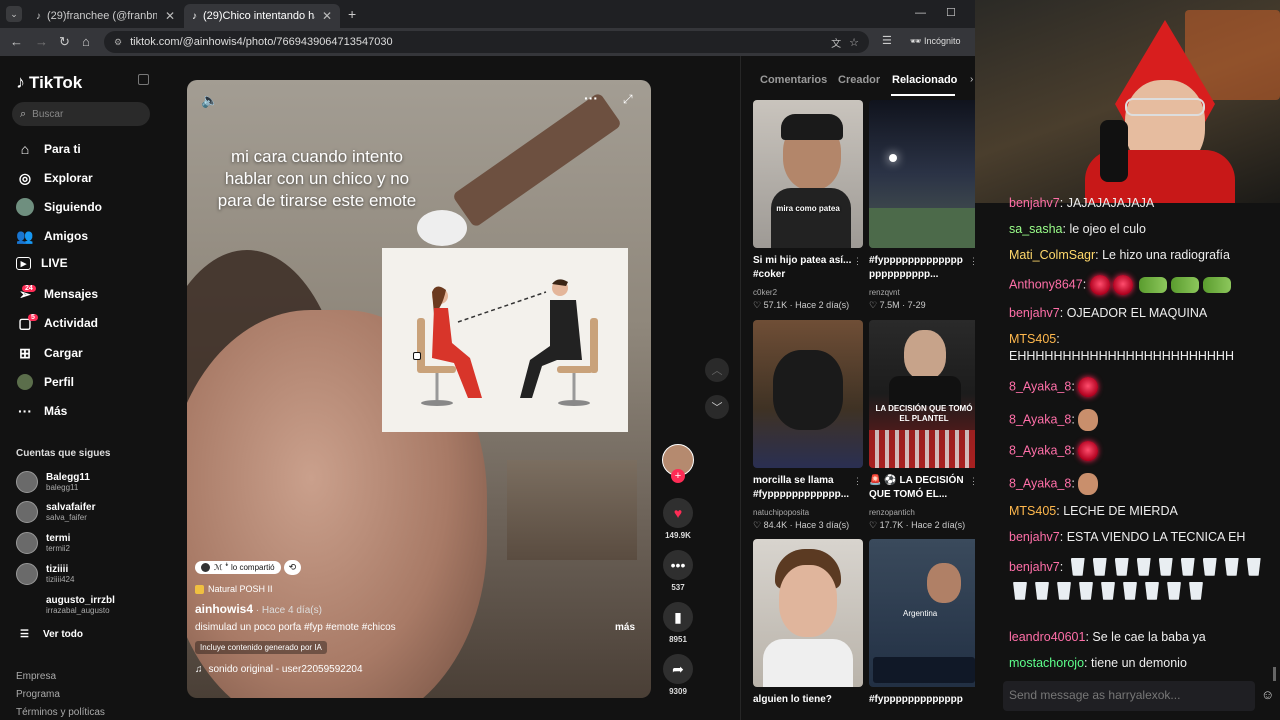 This screenshot has height=720, width=1280. Describe the element at coordinates (352, 14) in the screenshot. I see `new-tab-button: +` at that location.